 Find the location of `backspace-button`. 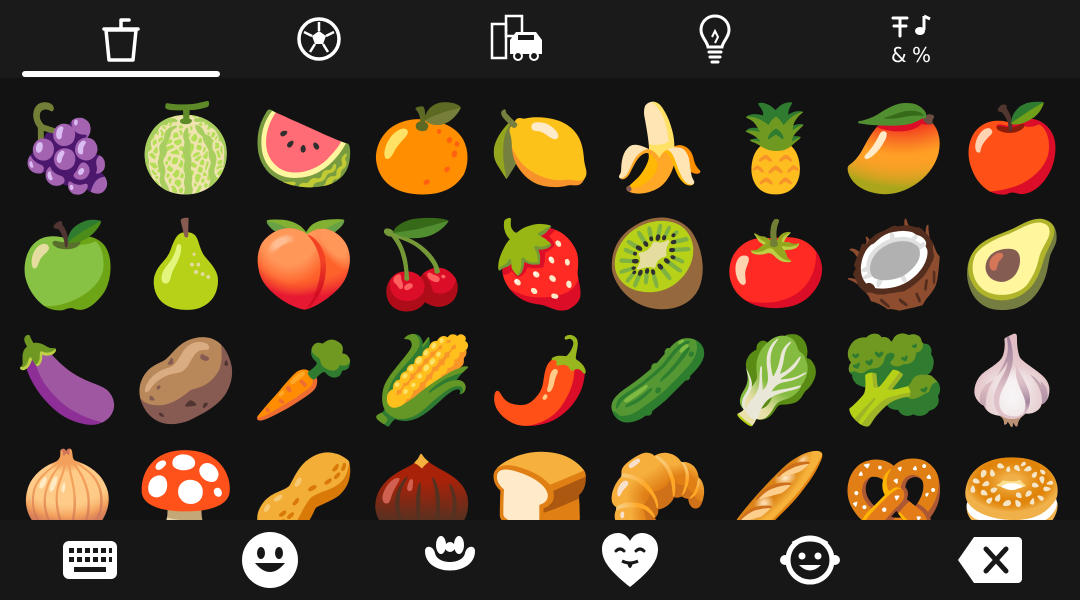

backspace-button is located at coordinates (990, 560).